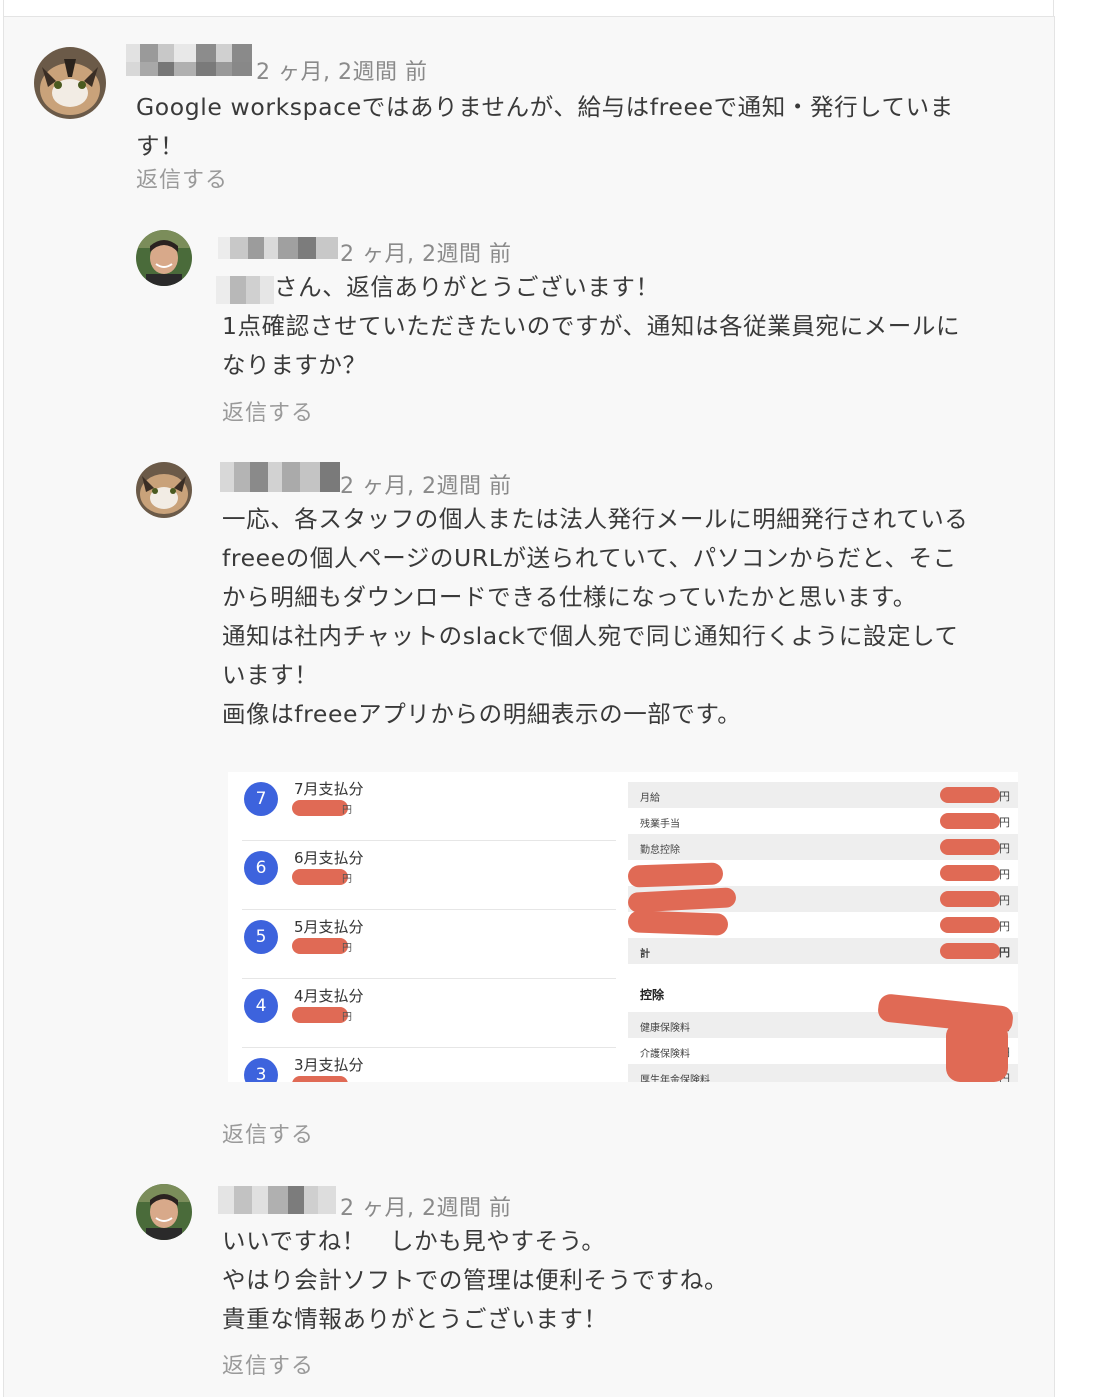 The image size is (1102, 1397). What do you see at coordinates (329, 996) in the screenshot?
I see `payment-label: 4月支払分` at bounding box center [329, 996].